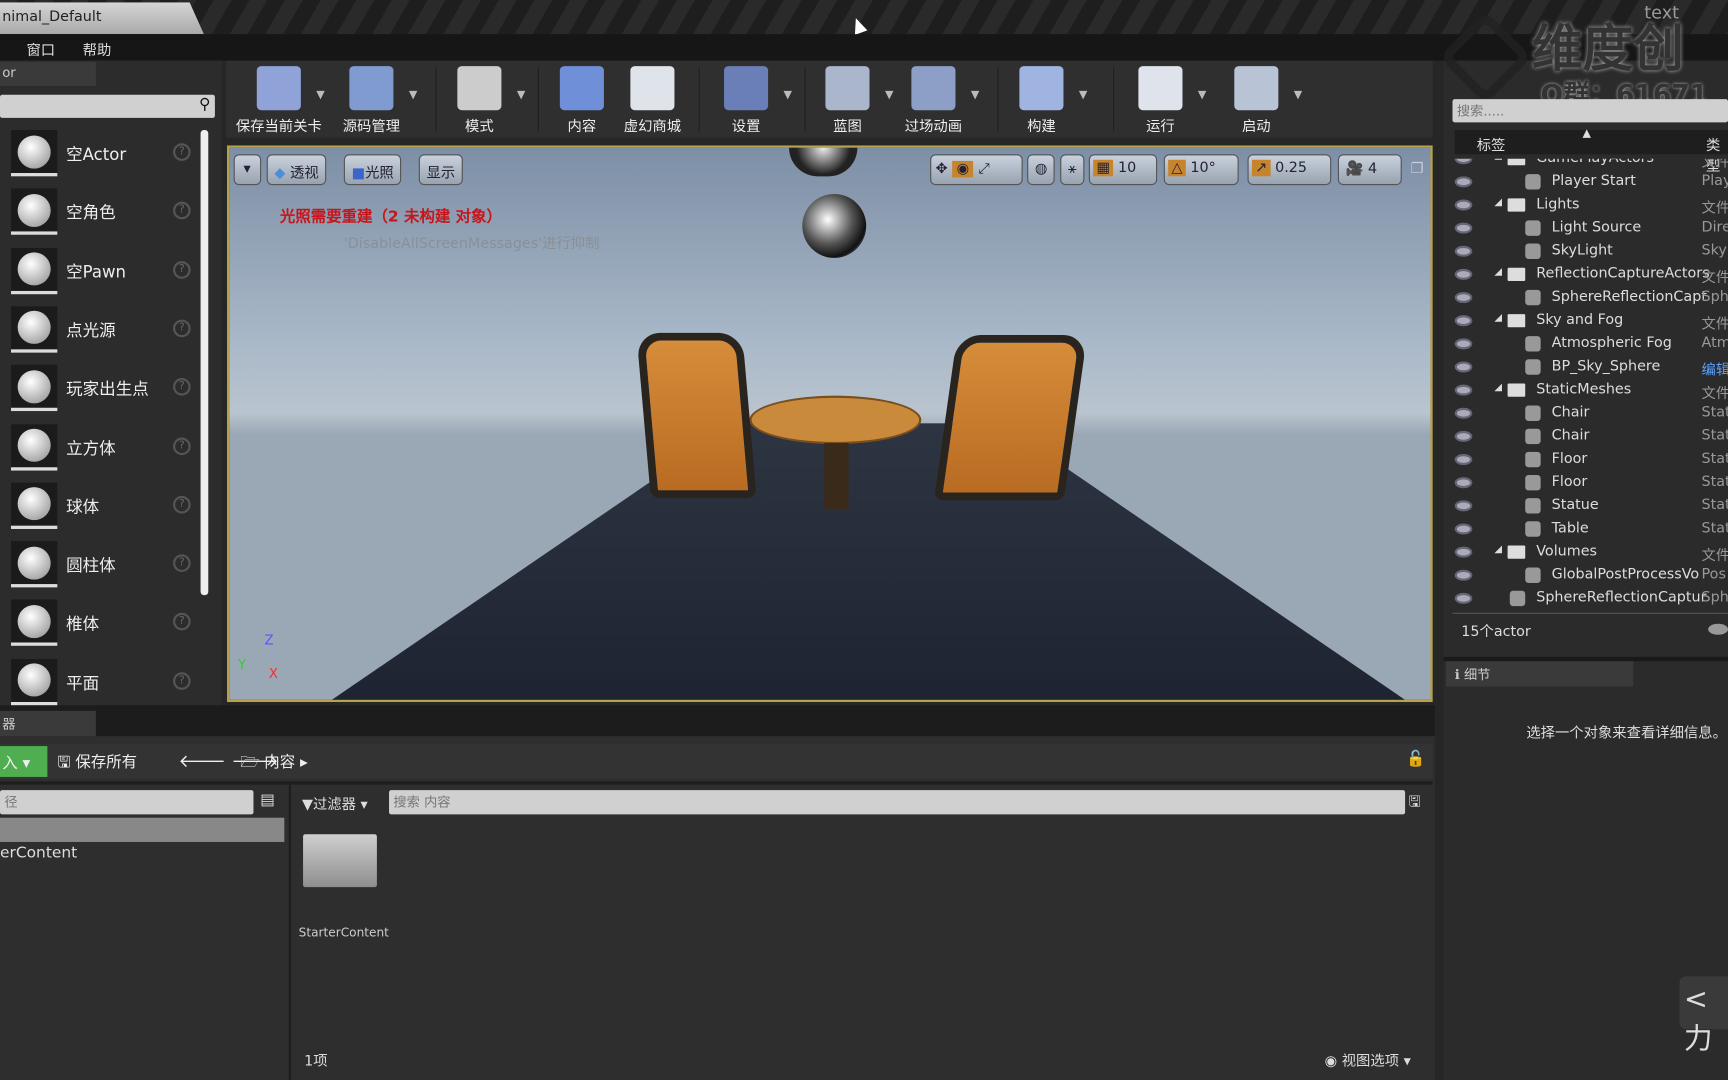 The image size is (1728, 1080). What do you see at coordinates (652, 99) in the screenshot?
I see `toolbar-button: 虚幻商城` at bounding box center [652, 99].